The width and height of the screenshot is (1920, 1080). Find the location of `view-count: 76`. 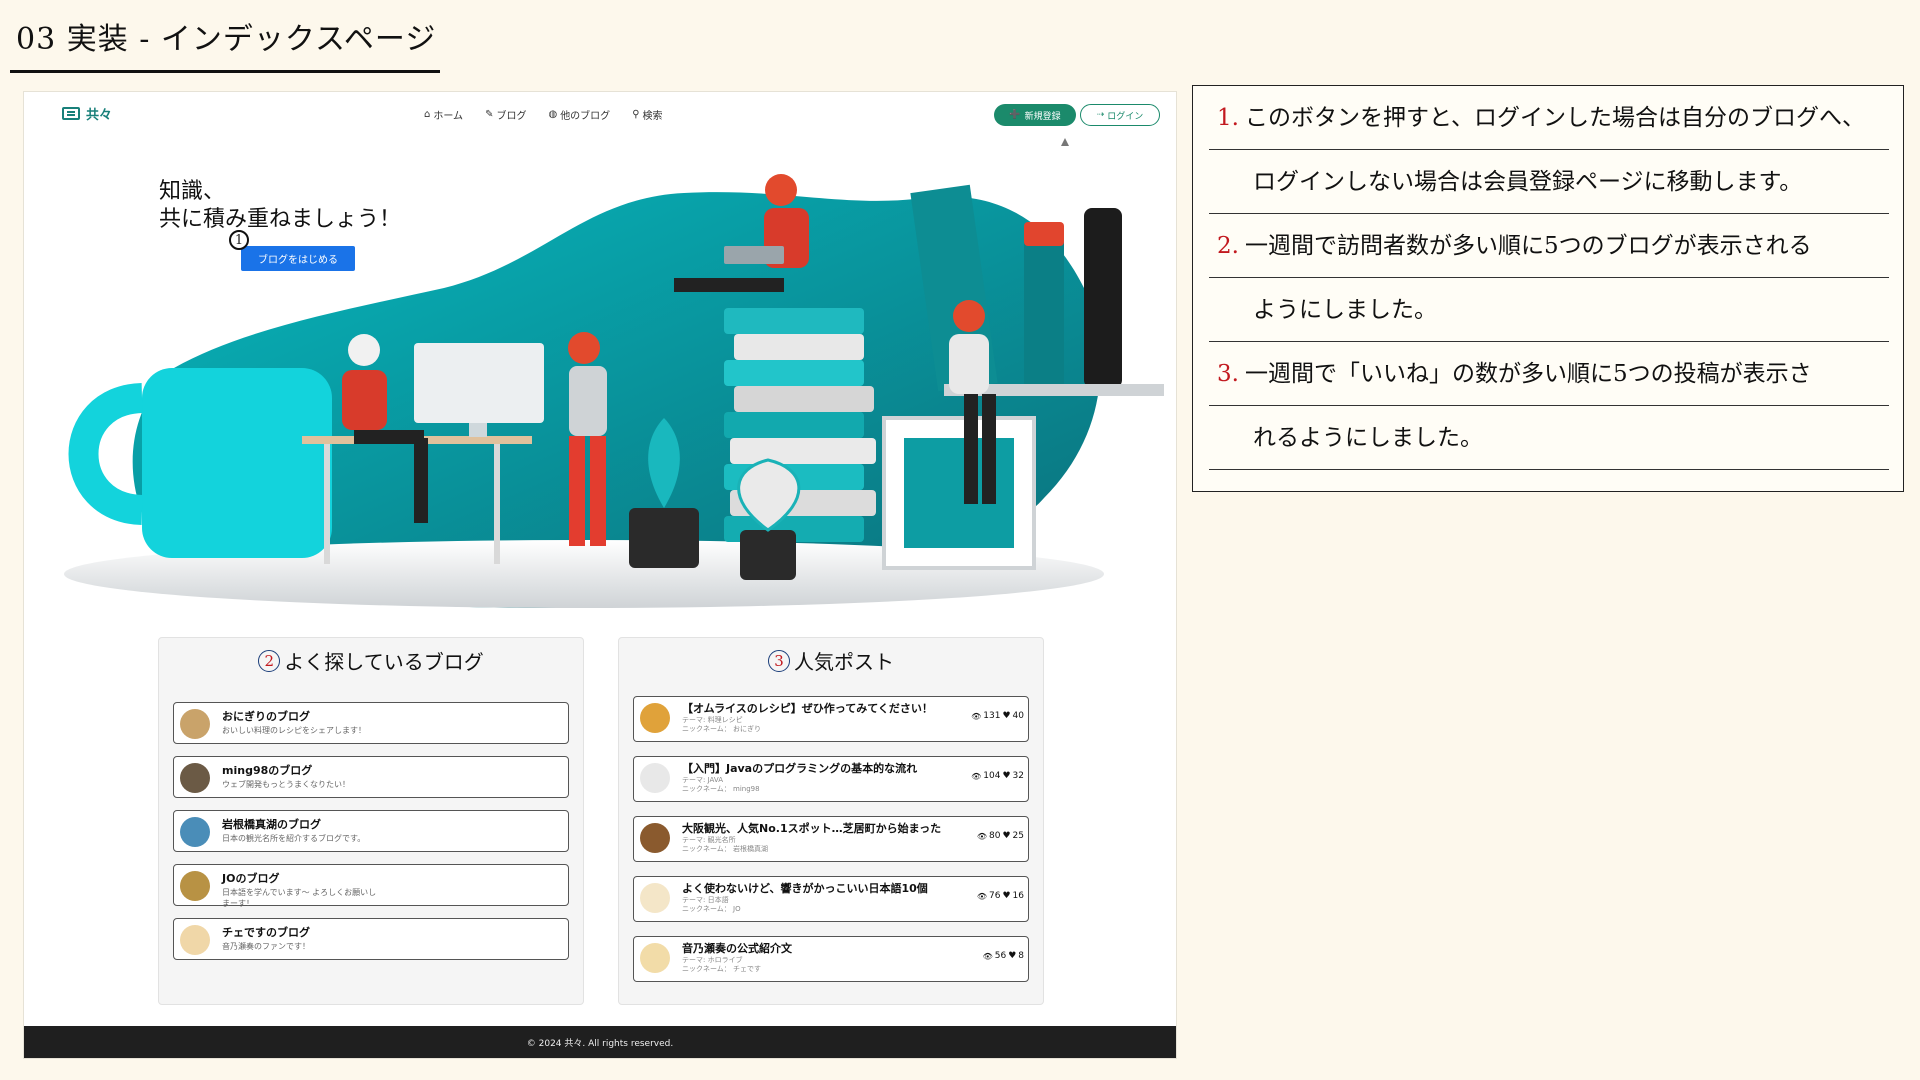

view-count: 76 is located at coordinates (995, 896).